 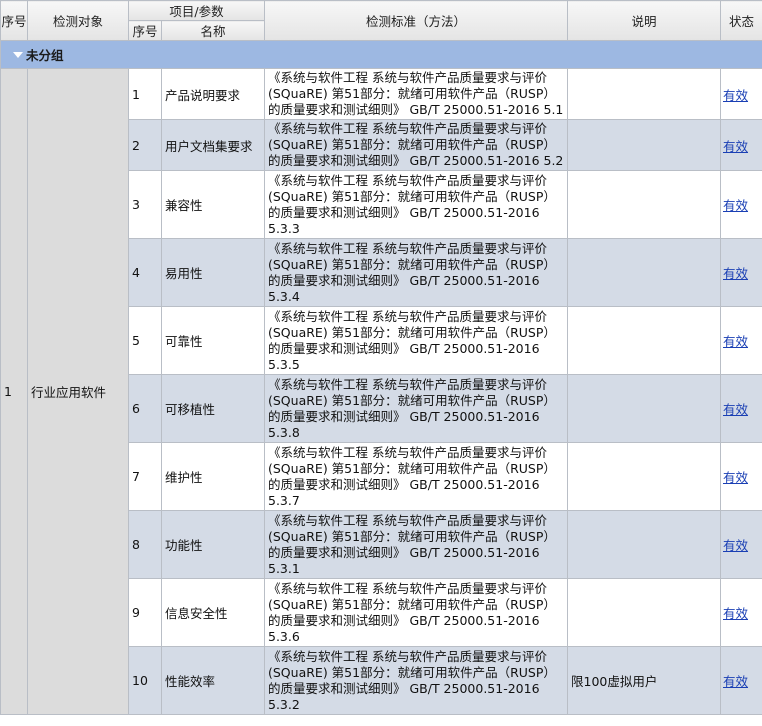 I want to click on object-name: 行业应用软件, so click(x=78, y=391).